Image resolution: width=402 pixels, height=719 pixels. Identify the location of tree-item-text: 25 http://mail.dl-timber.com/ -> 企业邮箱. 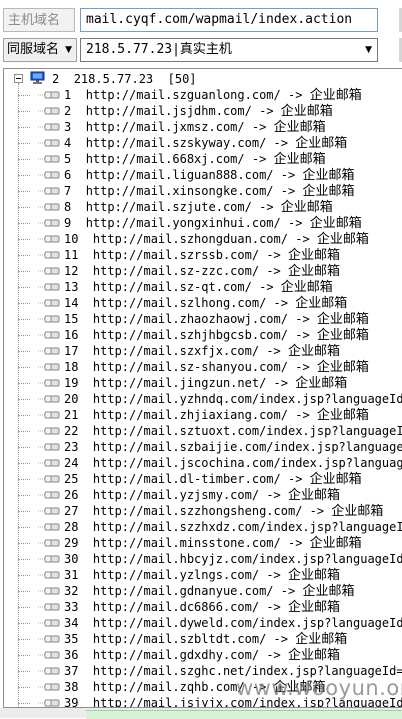
(213, 479).